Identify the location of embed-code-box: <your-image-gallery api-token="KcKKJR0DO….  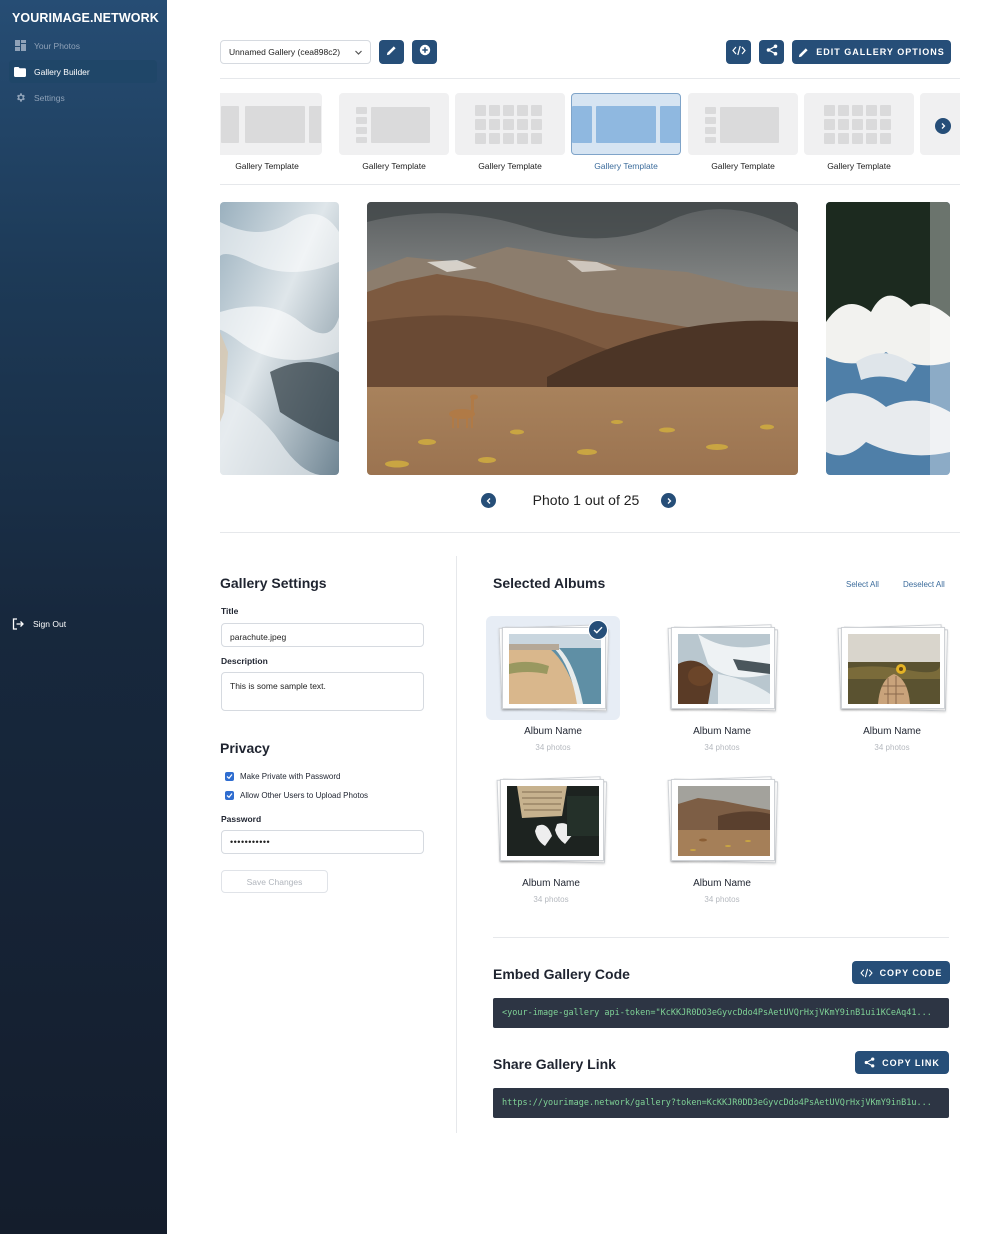
(721, 1013).